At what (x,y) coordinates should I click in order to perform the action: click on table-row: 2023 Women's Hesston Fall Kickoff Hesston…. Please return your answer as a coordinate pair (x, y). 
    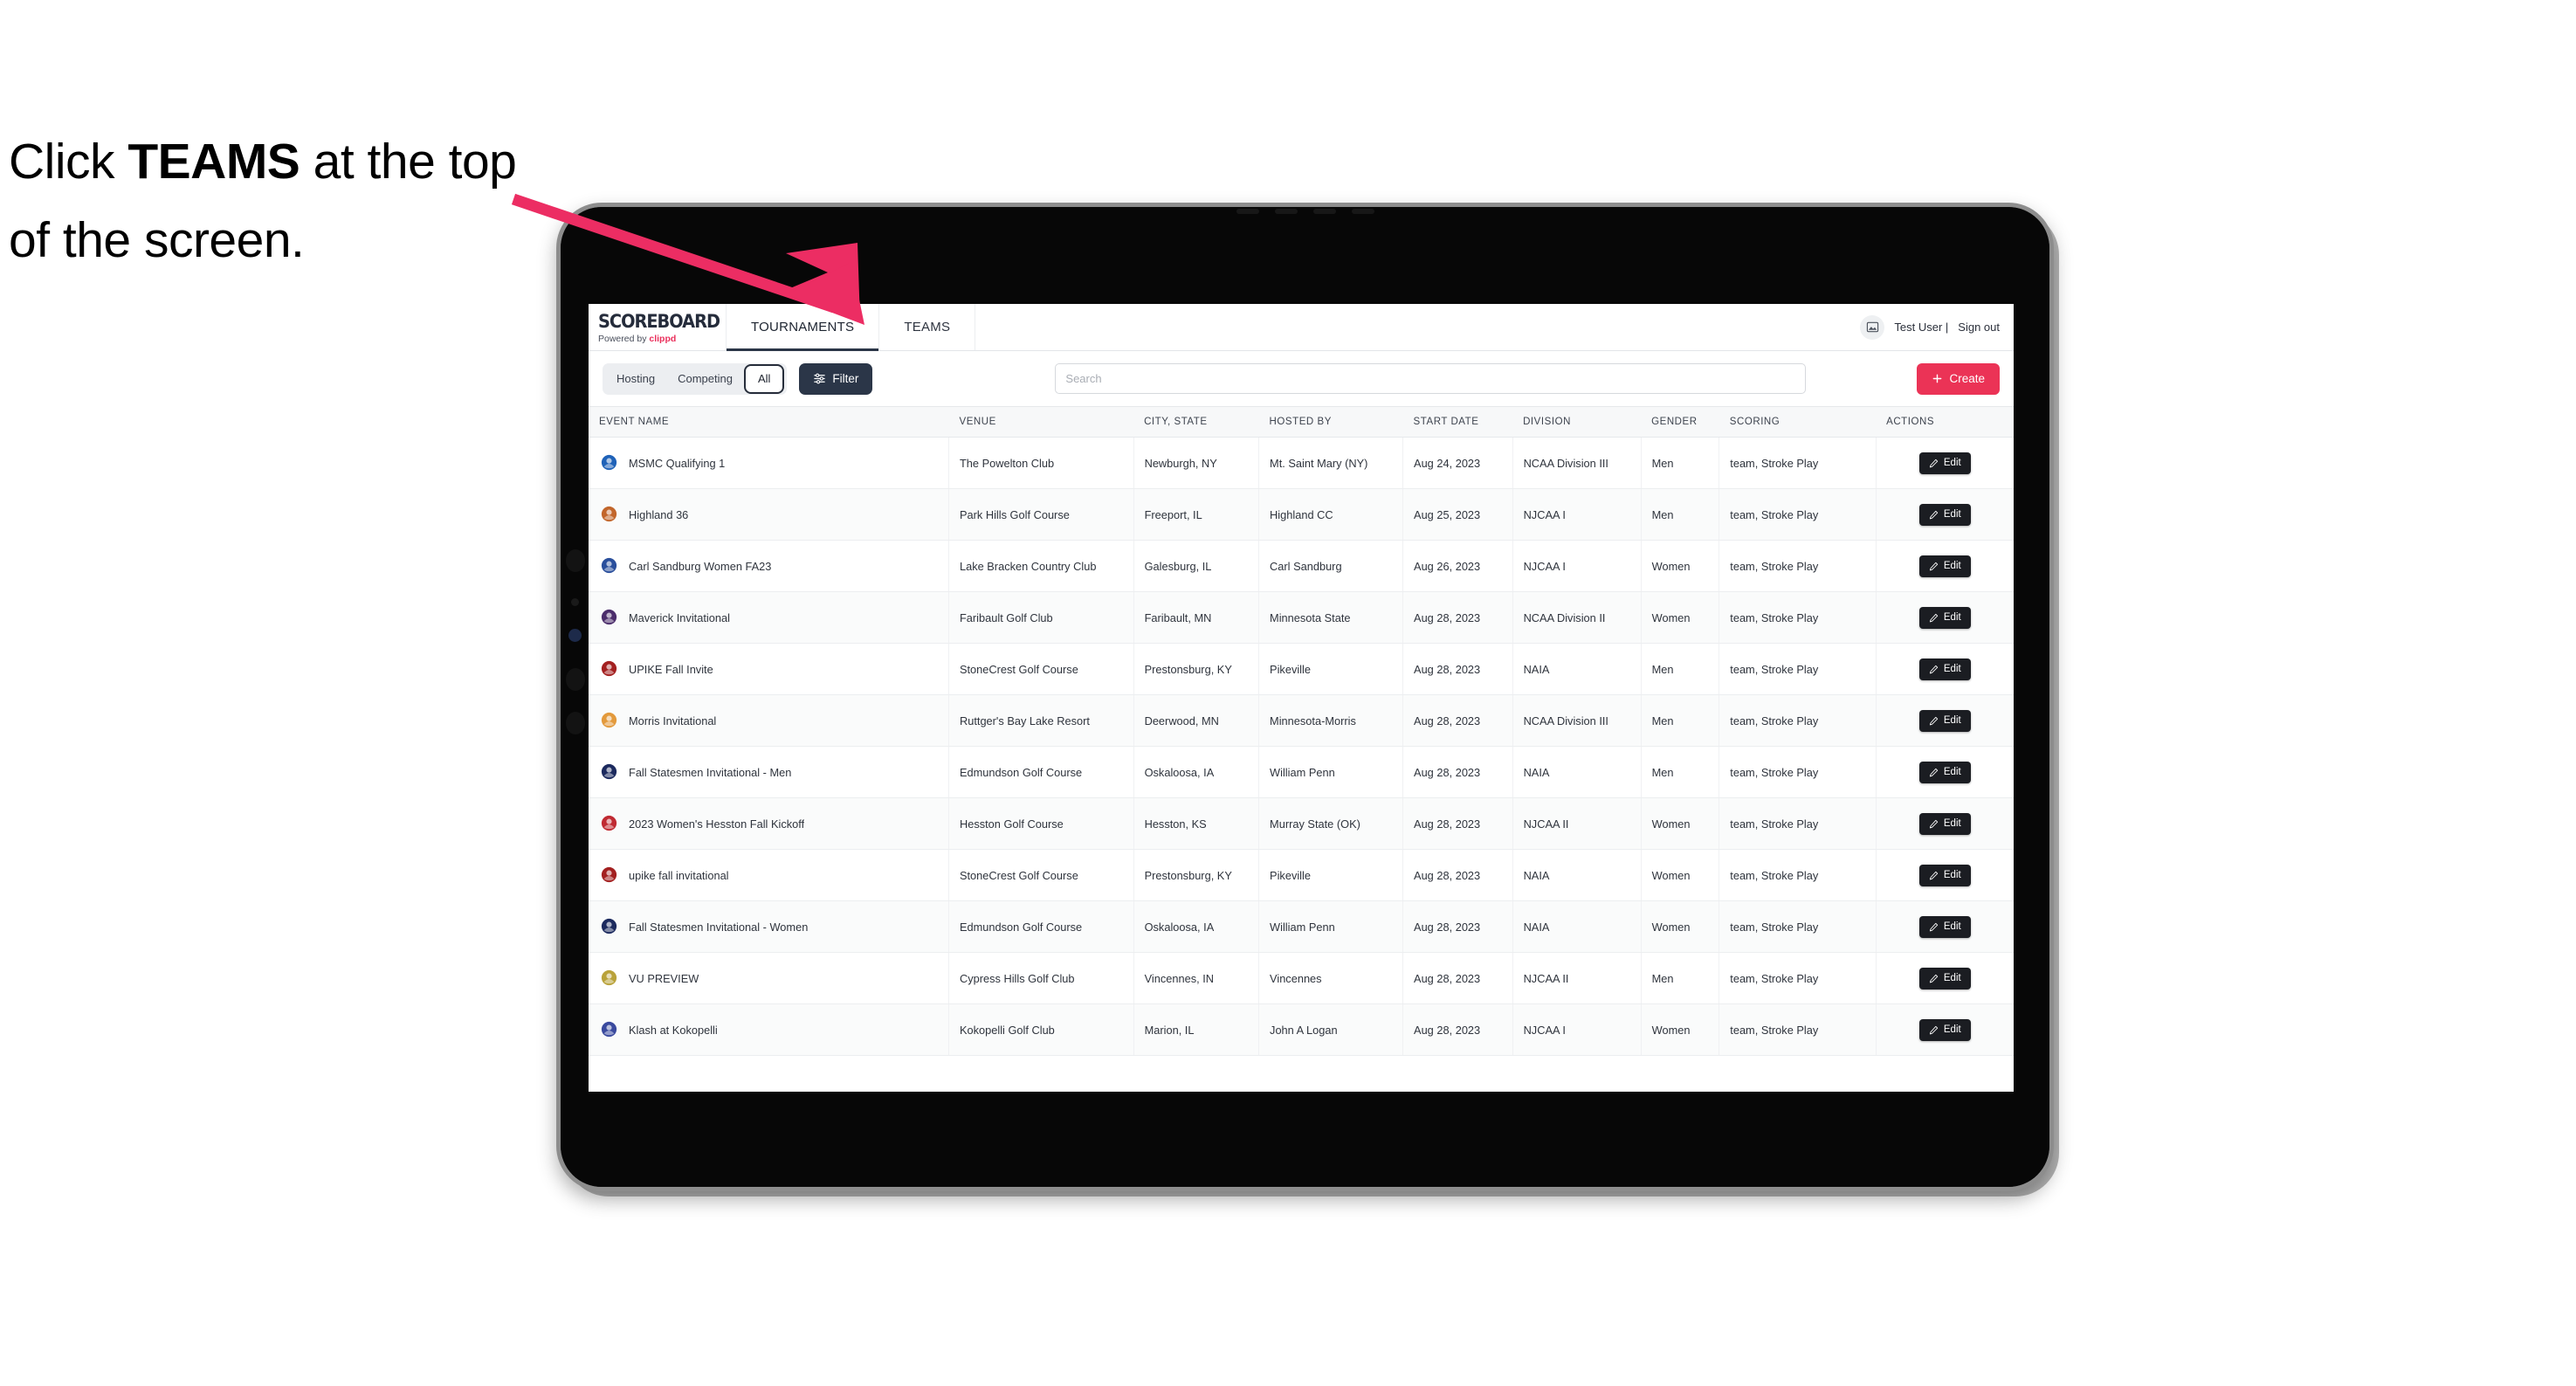
    Looking at the image, I should click on (1301, 823).